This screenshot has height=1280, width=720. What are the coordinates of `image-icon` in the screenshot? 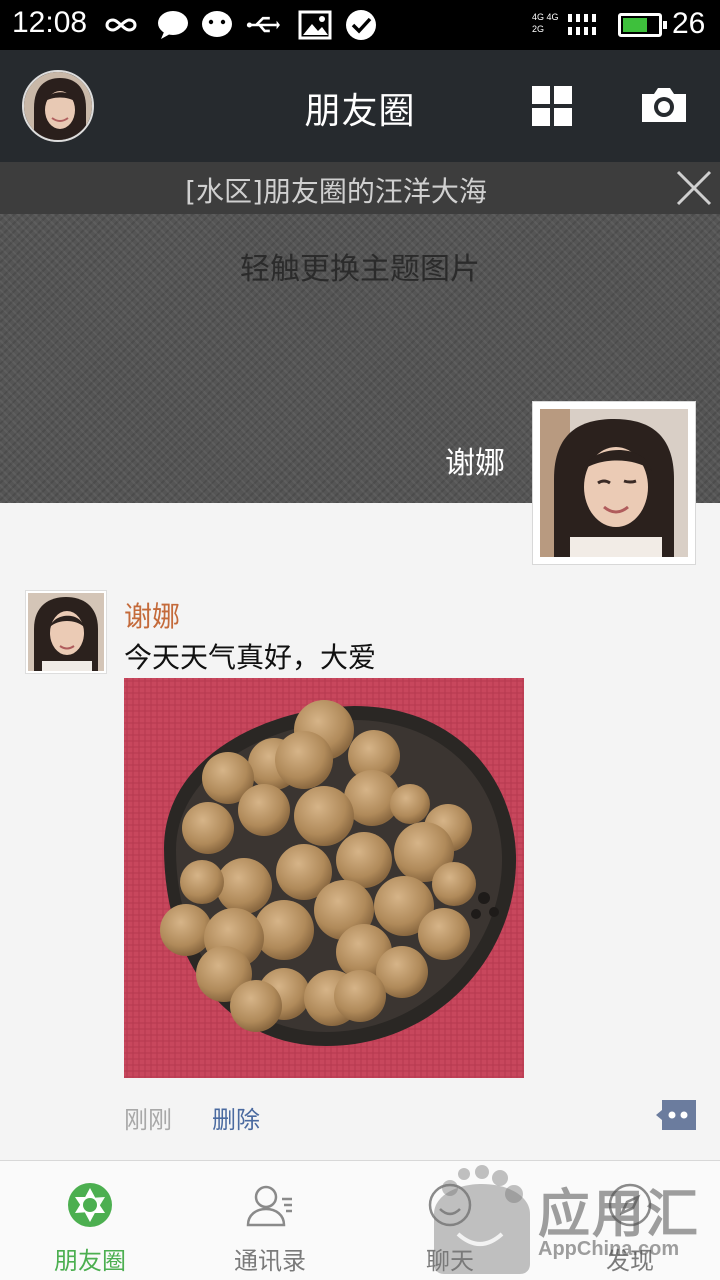 It's located at (315, 25).